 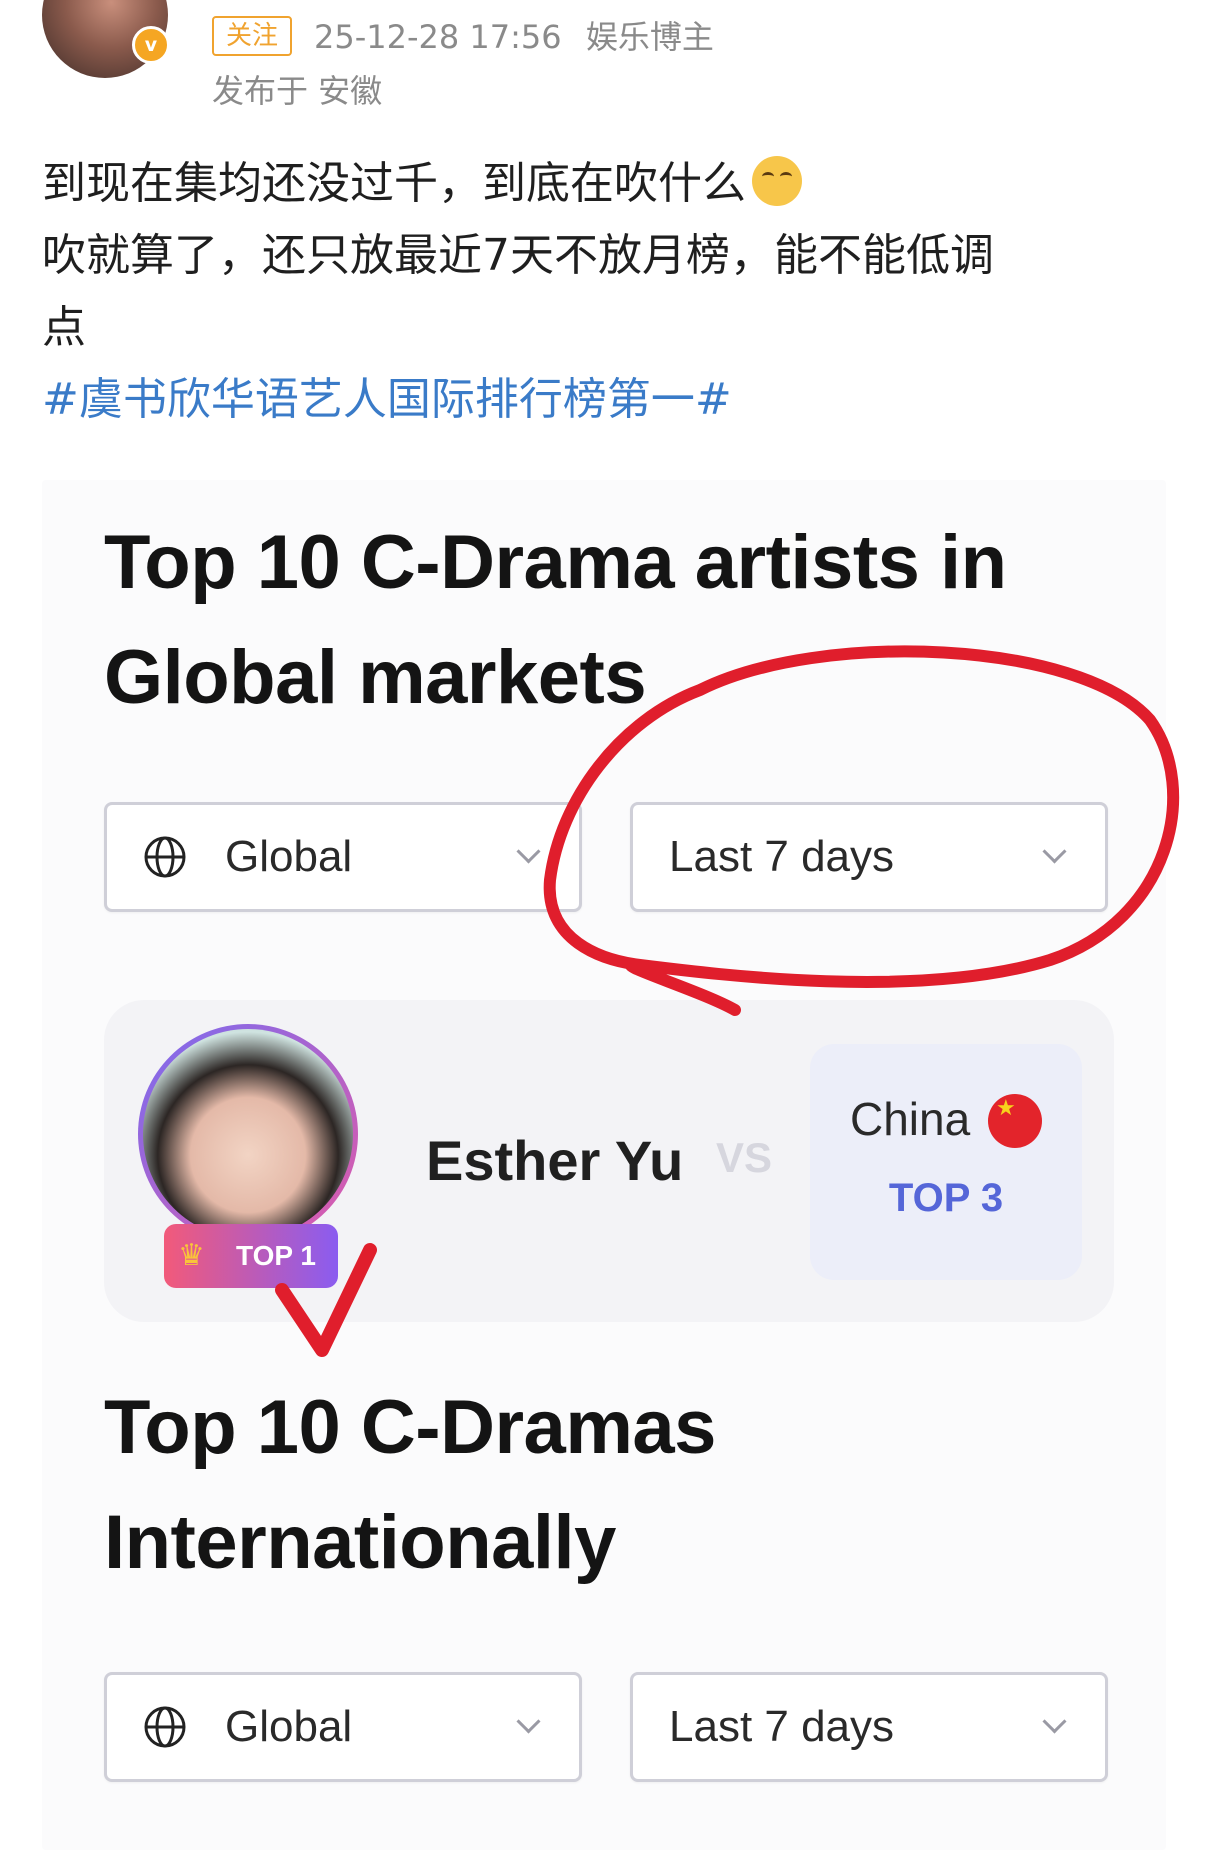 What do you see at coordinates (248, 1134) in the screenshot?
I see `artist-photo` at bounding box center [248, 1134].